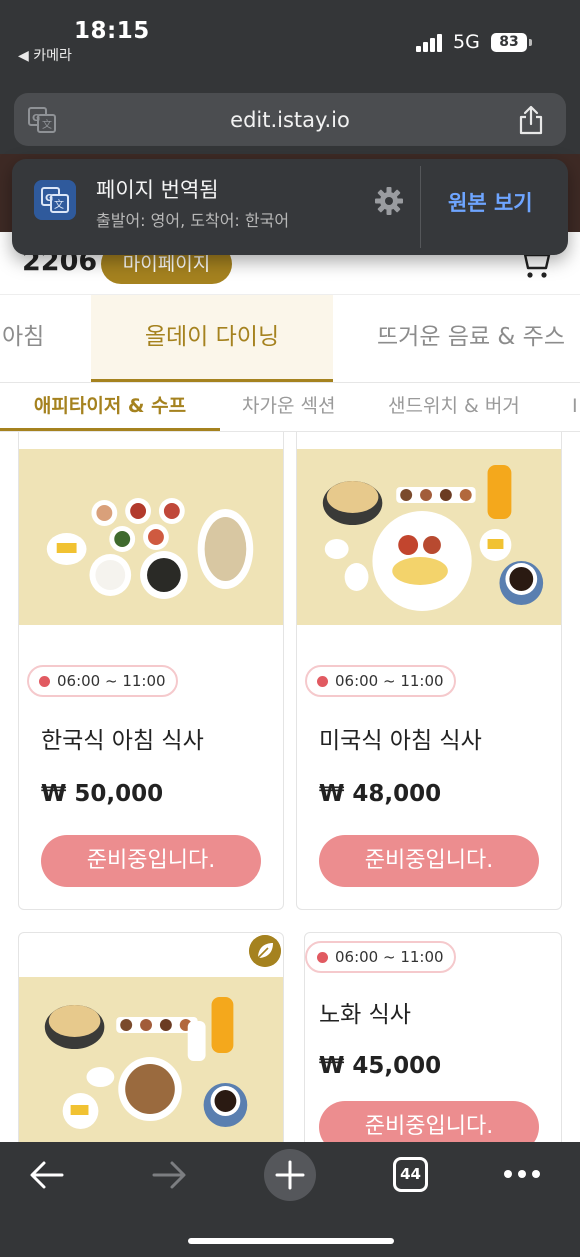 This screenshot has height=1257, width=580. I want to click on tab-all-day-dining: 올데이 다이닝, so click(212, 339).